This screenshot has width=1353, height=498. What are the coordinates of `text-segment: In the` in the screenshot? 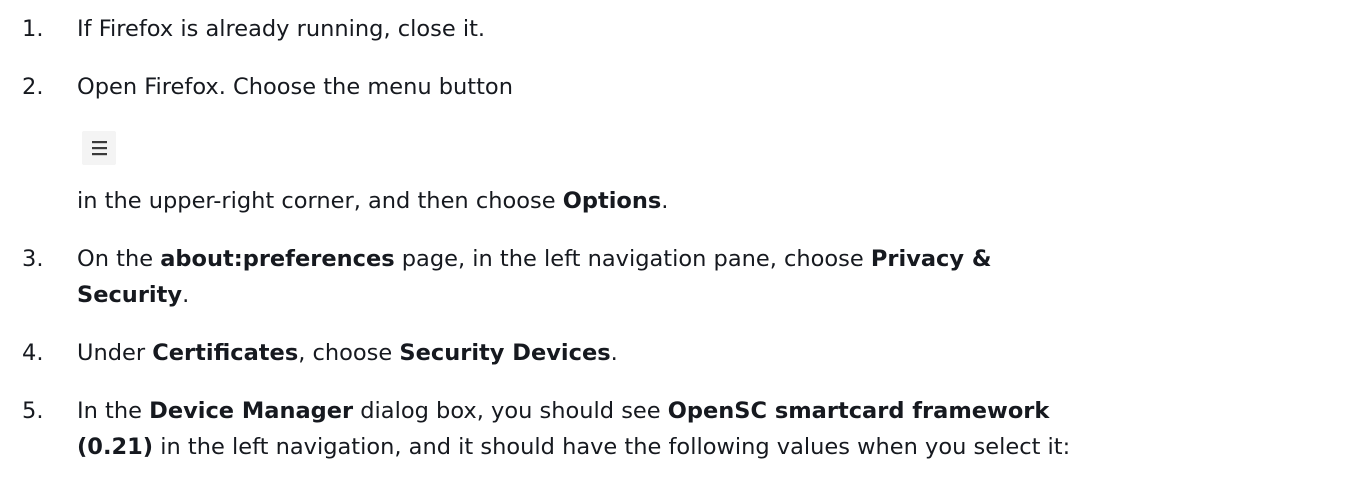 It's located at (113, 411).